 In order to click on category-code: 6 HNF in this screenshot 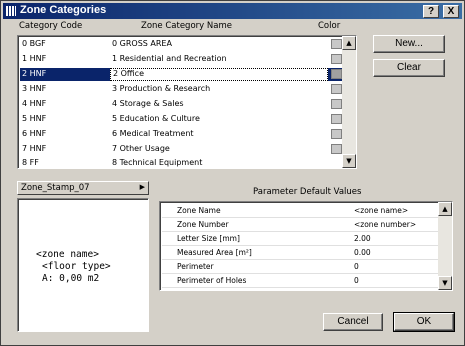, I will do `click(34, 133)`.